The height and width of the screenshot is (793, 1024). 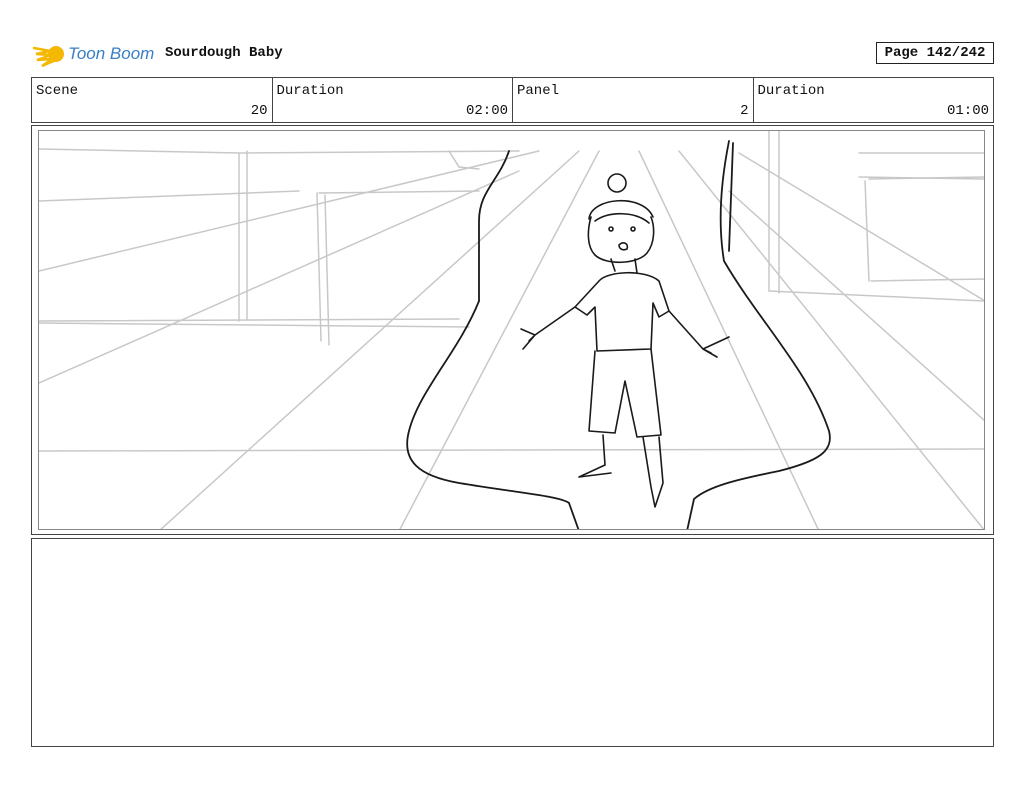 What do you see at coordinates (791, 91) in the screenshot?
I see `panel-duration-label: Duration` at bounding box center [791, 91].